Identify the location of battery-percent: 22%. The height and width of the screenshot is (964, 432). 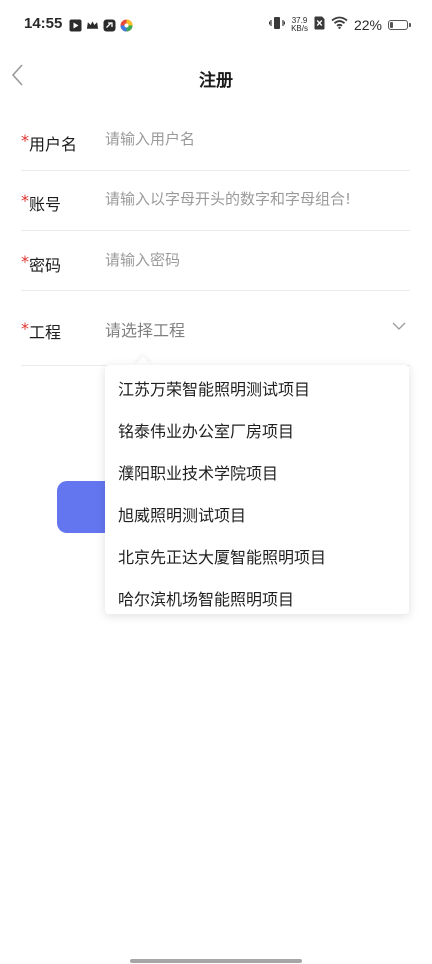
(367, 25).